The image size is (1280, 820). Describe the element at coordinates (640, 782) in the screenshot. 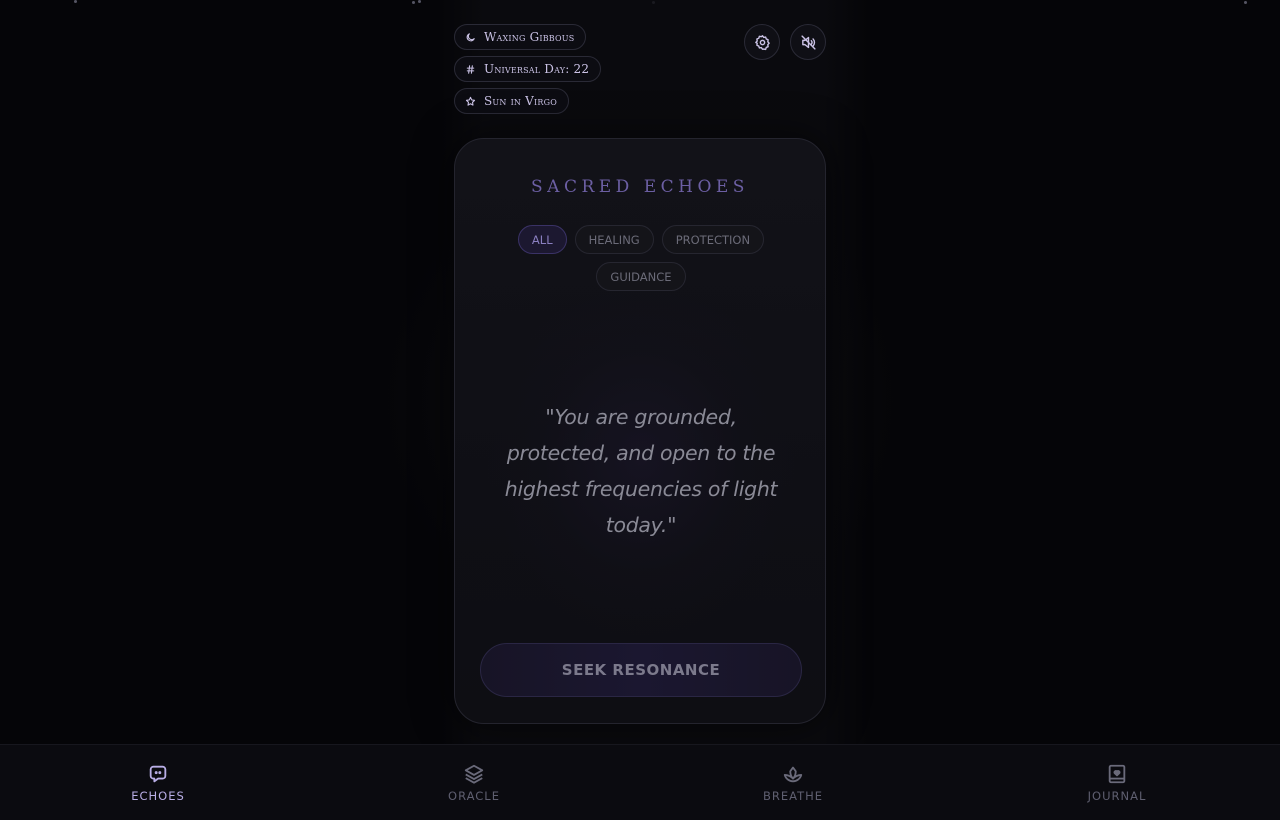

I see `bottom-navigation: ECHOES ORACLE BREATHE JOURNAL` at that location.